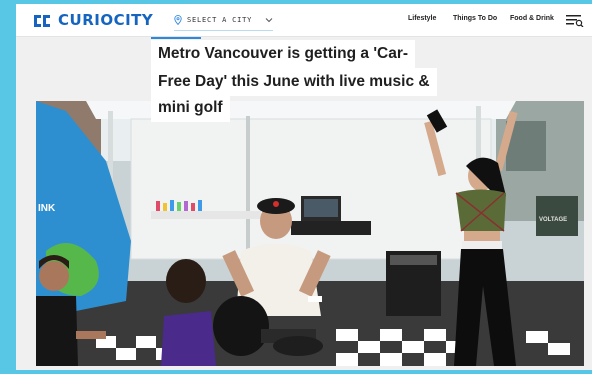 The height and width of the screenshot is (374, 592). What do you see at coordinates (178, 20) in the screenshot?
I see `location-pin-icon` at bounding box center [178, 20].